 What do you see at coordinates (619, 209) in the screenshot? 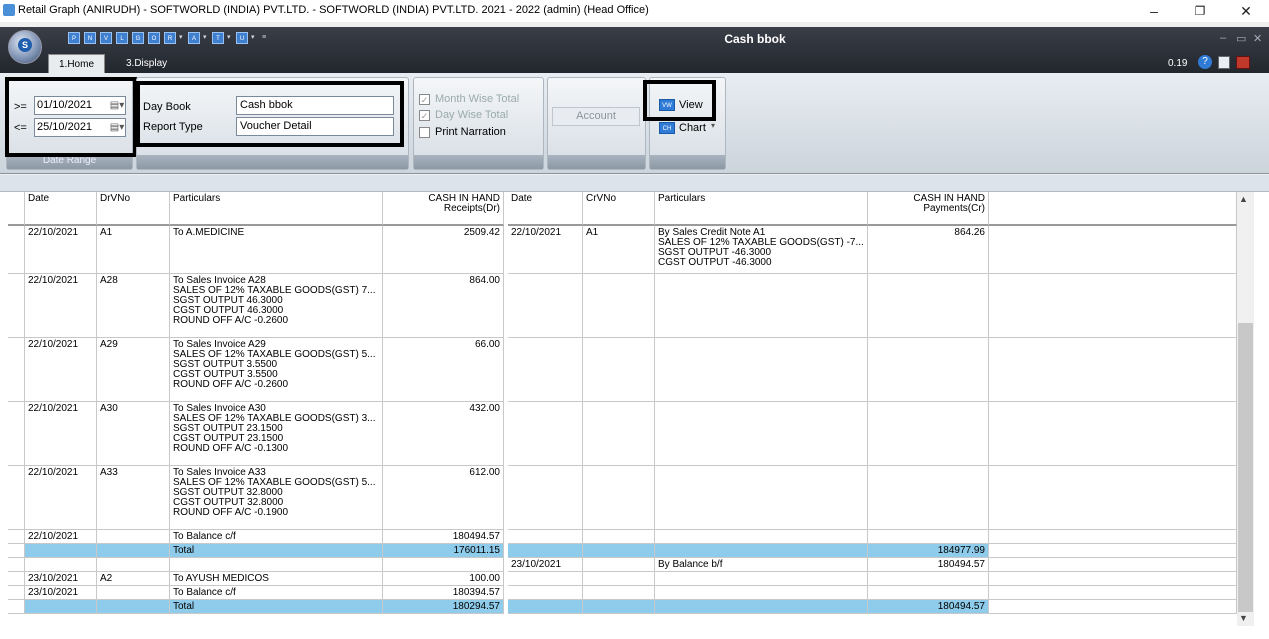
I see `column-header-crvno: CrVNo` at bounding box center [619, 209].